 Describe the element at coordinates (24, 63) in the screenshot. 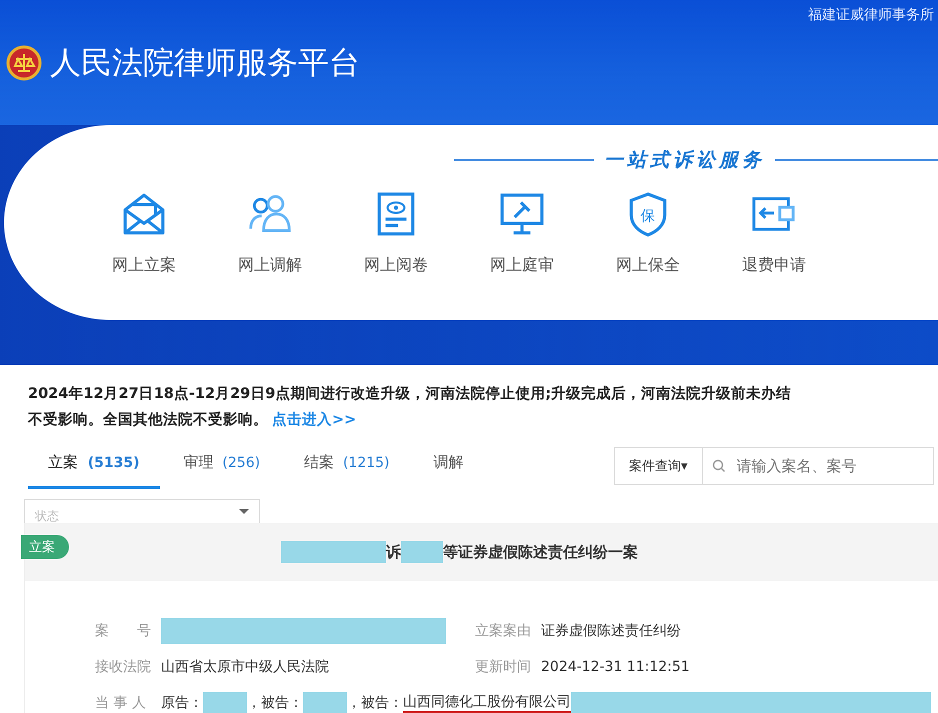

I see `court-emblem-icon` at that location.